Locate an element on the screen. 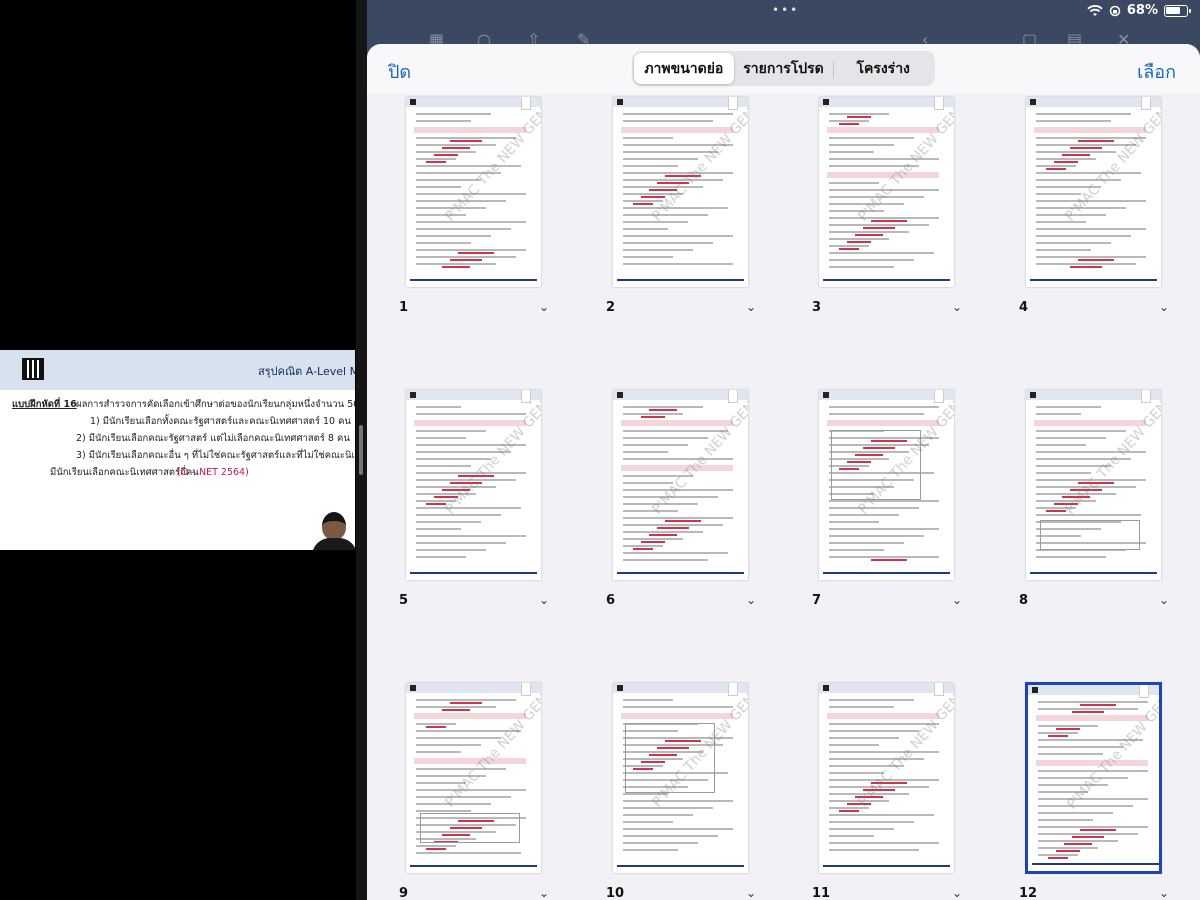 The image size is (1200, 900). multitasking-dots: ••• is located at coordinates (785, 10).